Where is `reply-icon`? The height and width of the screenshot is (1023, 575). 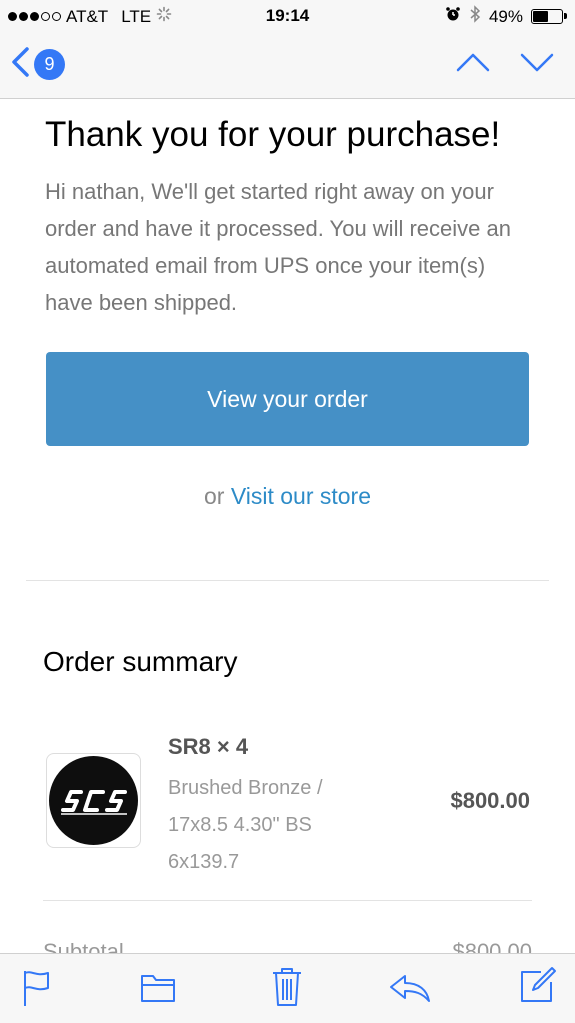 reply-icon is located at coordinates (410, 990).